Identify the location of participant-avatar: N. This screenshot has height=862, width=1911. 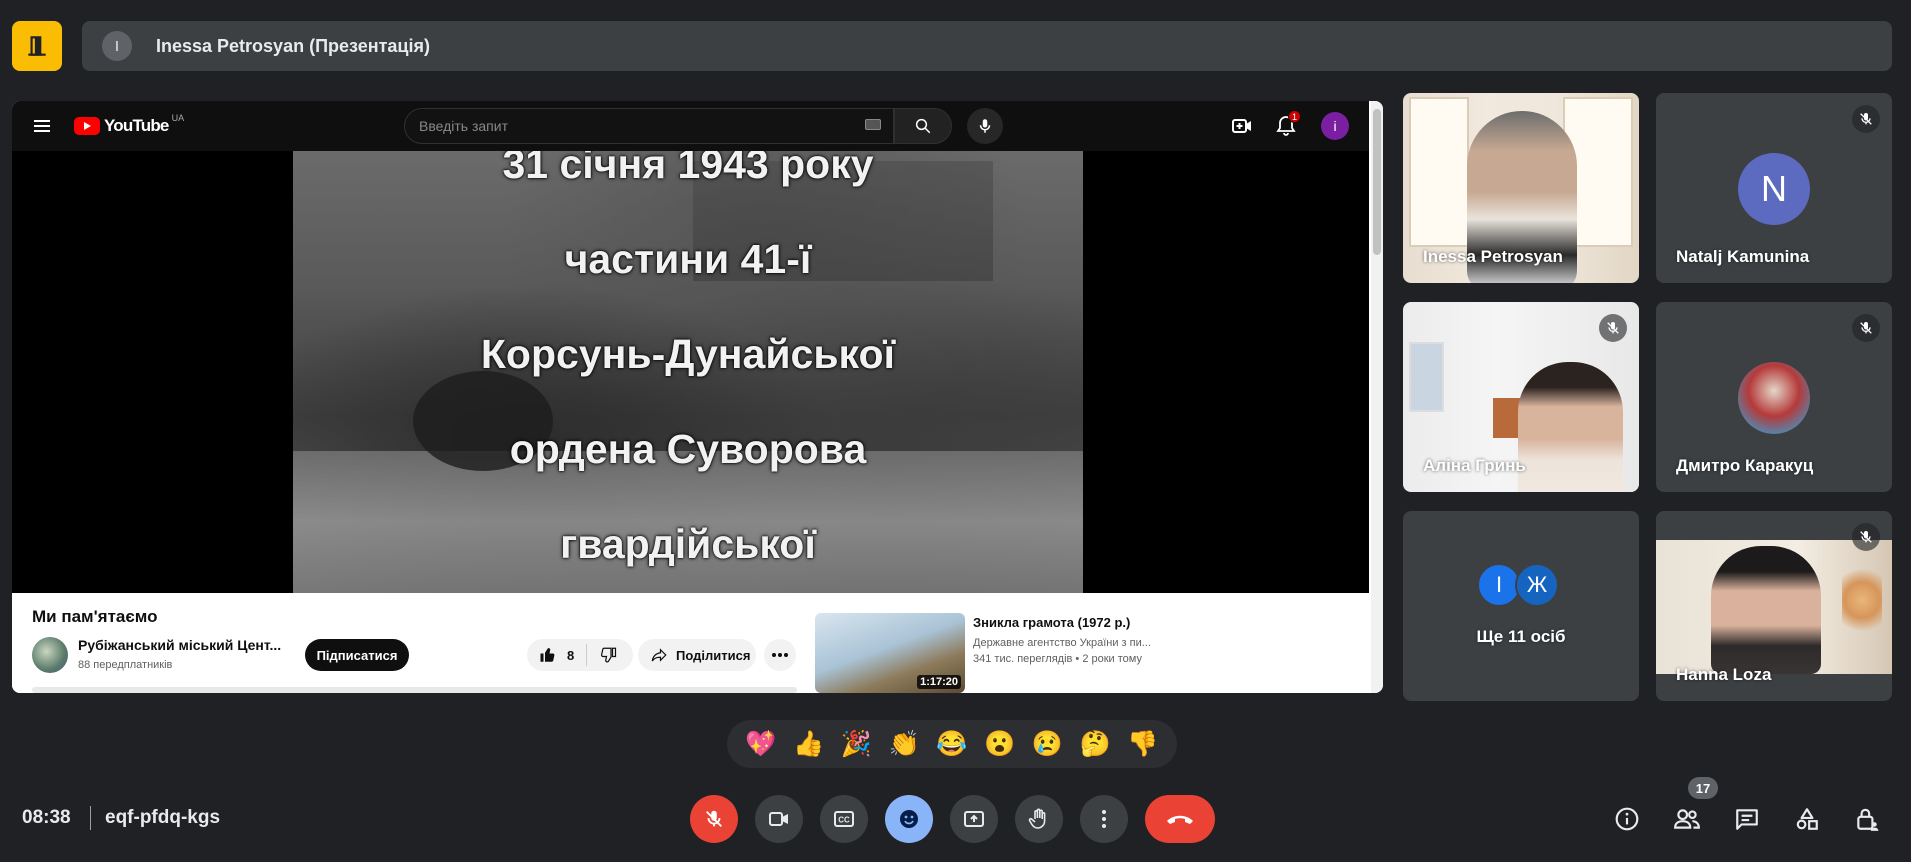
(1774, 189).